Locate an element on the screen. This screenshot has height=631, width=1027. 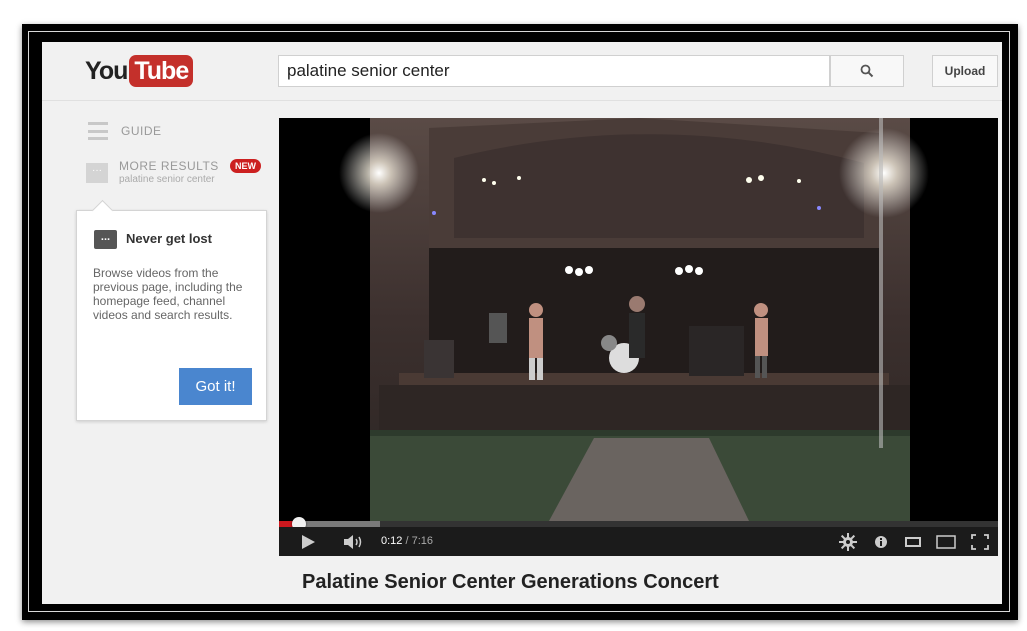
player-controls: 0:12 / 7:16 is located at coordinates (638, 541).